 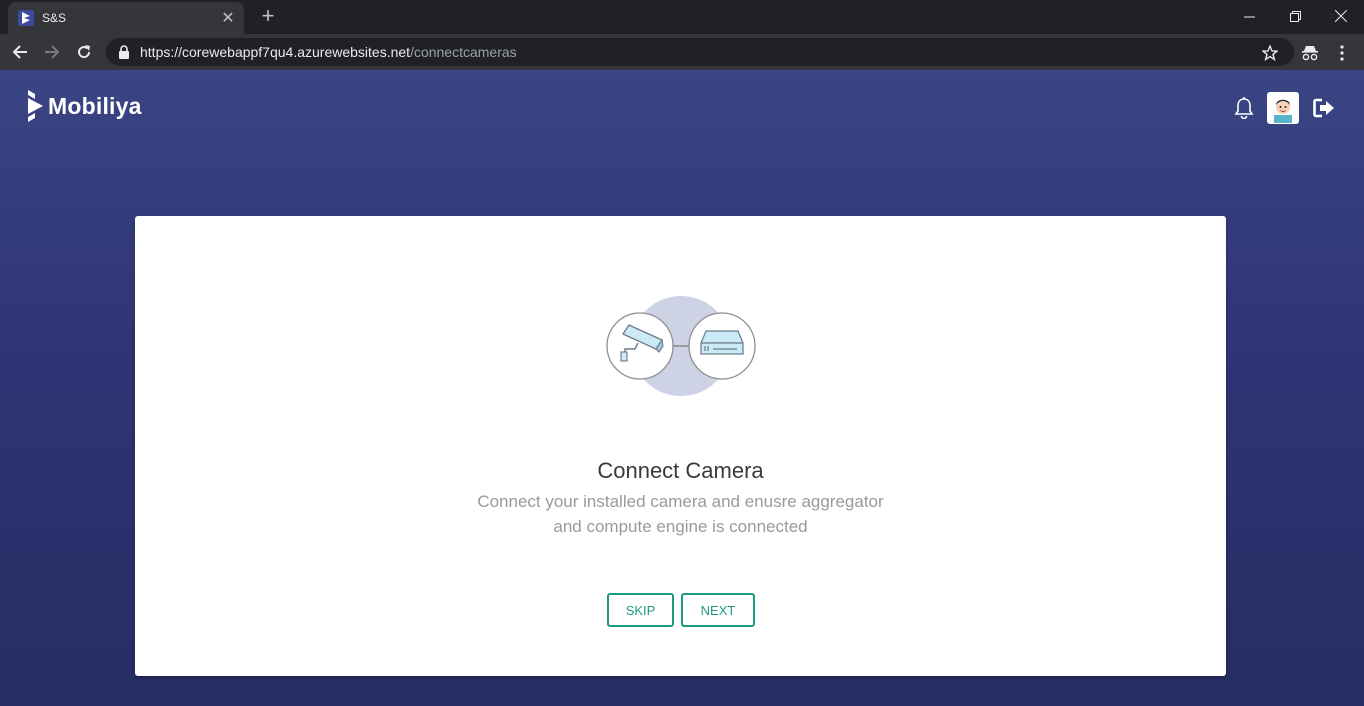 What do you see at coordinates (681, 346) in the screenshot?
I see `camera-aggregator-illustration` at bounding box center [681, 346].